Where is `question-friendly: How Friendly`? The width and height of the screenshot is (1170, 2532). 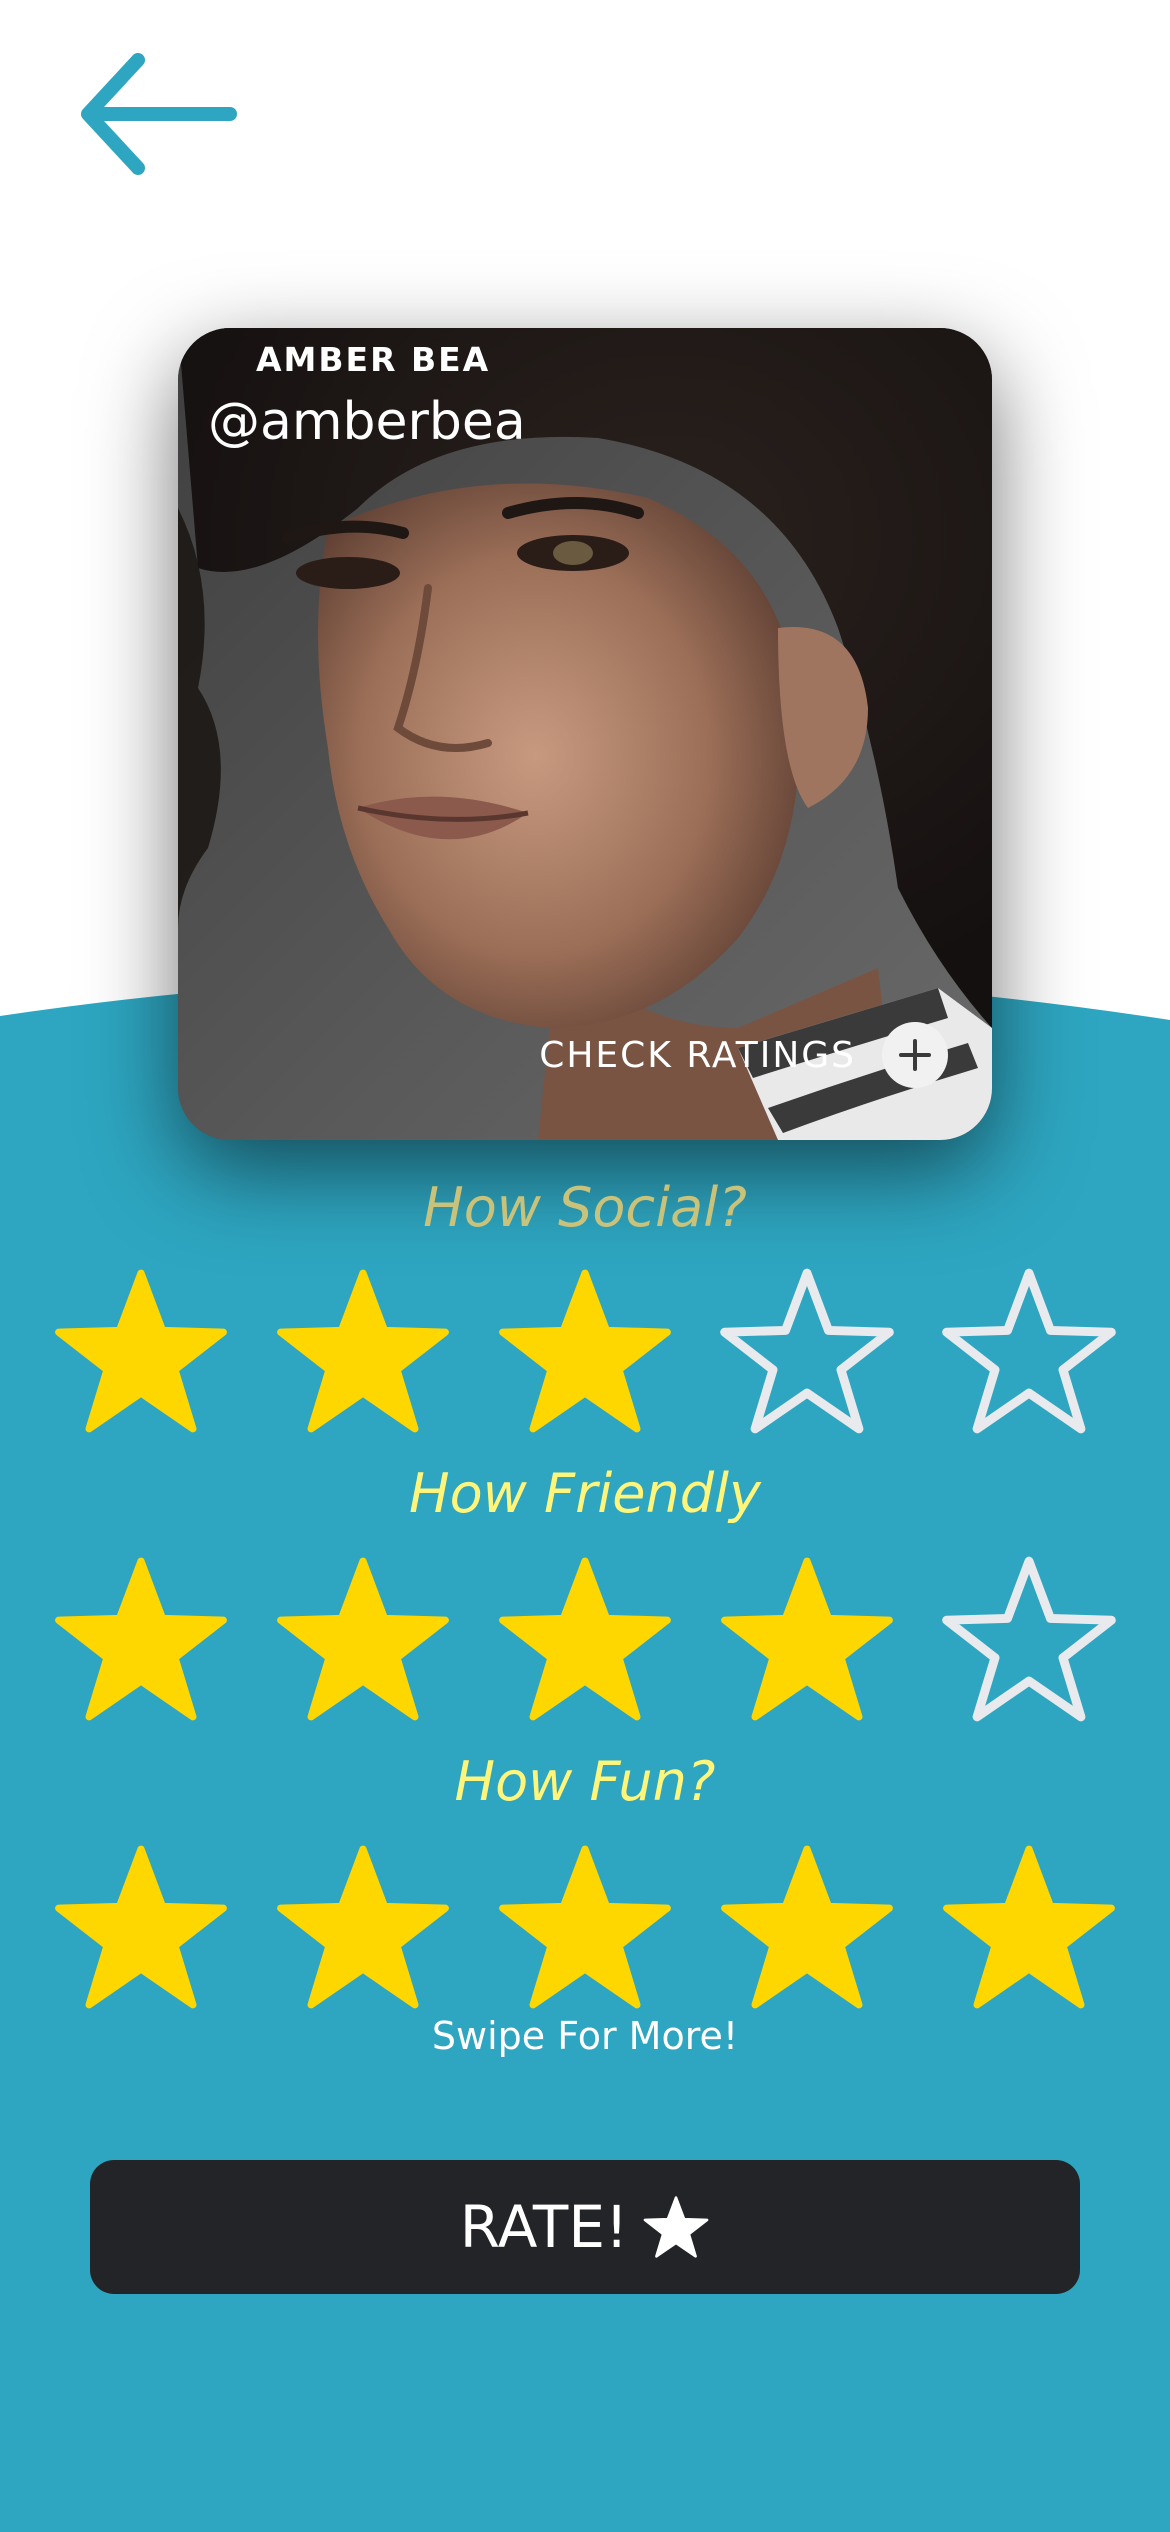 question-friendly: How Friendly is located at coordinates (585, 1493).